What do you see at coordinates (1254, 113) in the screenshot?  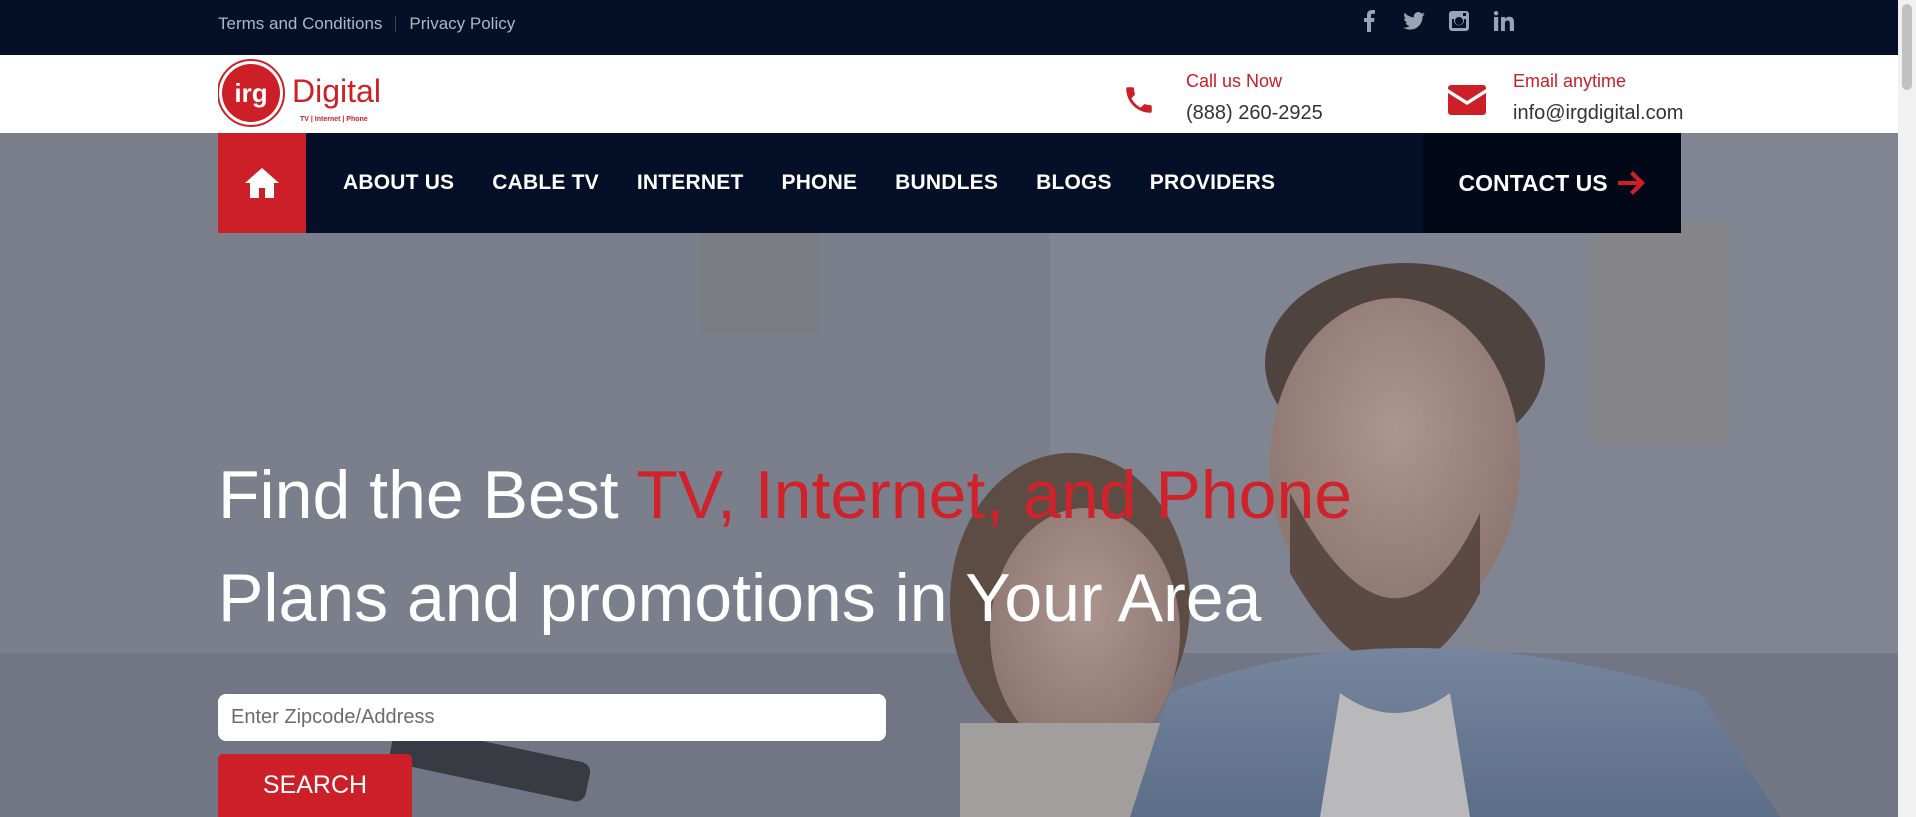 I see `phone-number: (888) 260-2925` at bounding box center [1254, 113].